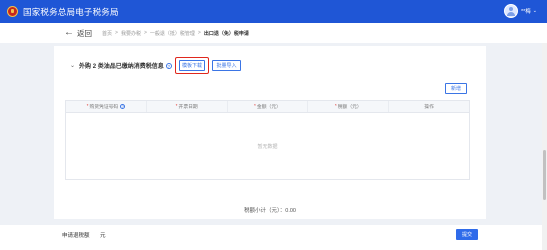 The image size is (547, 250). I want to click on column-header-voucher-number: * 购货凭证号码 ?, so click(106, 106).